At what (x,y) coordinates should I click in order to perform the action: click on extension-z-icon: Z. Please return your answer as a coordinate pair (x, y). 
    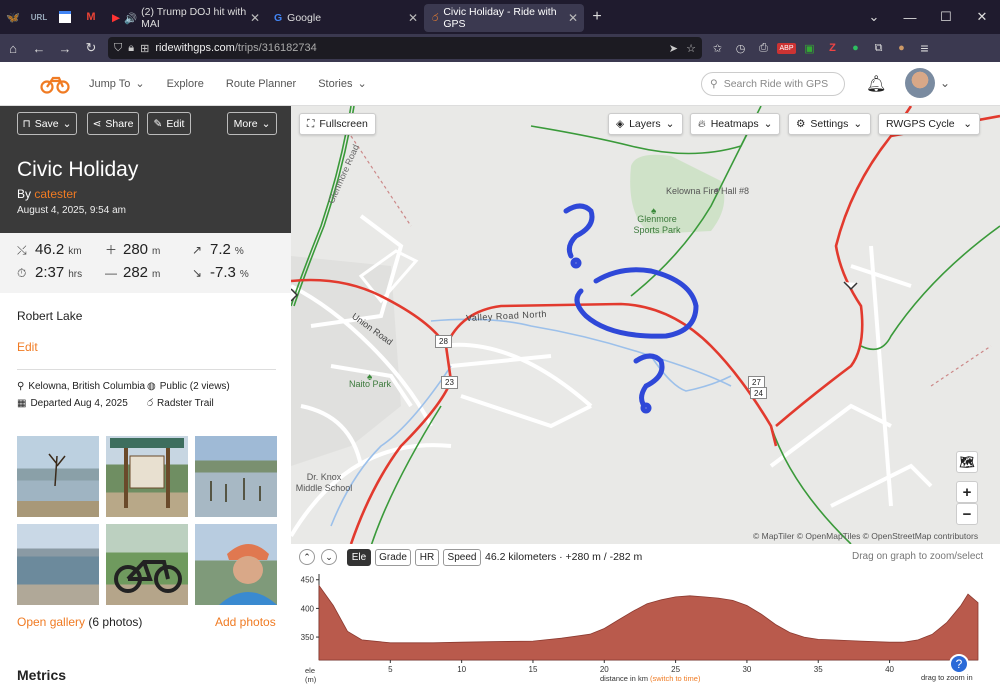
    Looking at the image, I should click on (832, 48).